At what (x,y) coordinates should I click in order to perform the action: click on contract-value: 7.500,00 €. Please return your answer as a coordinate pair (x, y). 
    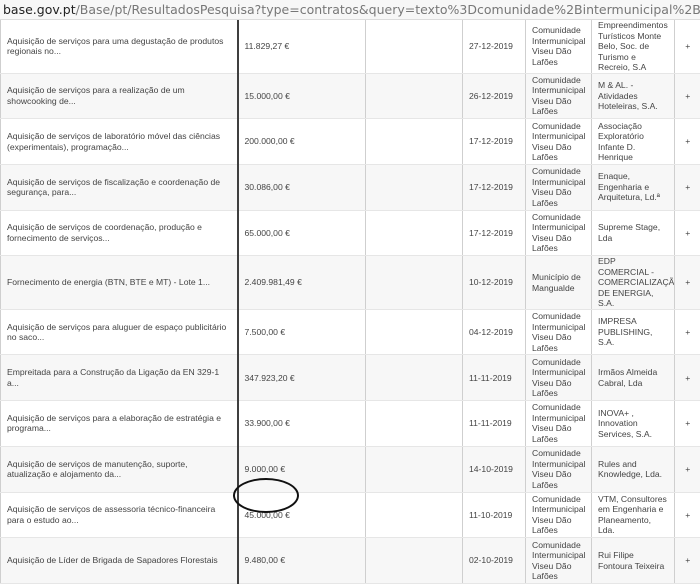
    Looking at the image, I should click on (302, 332).